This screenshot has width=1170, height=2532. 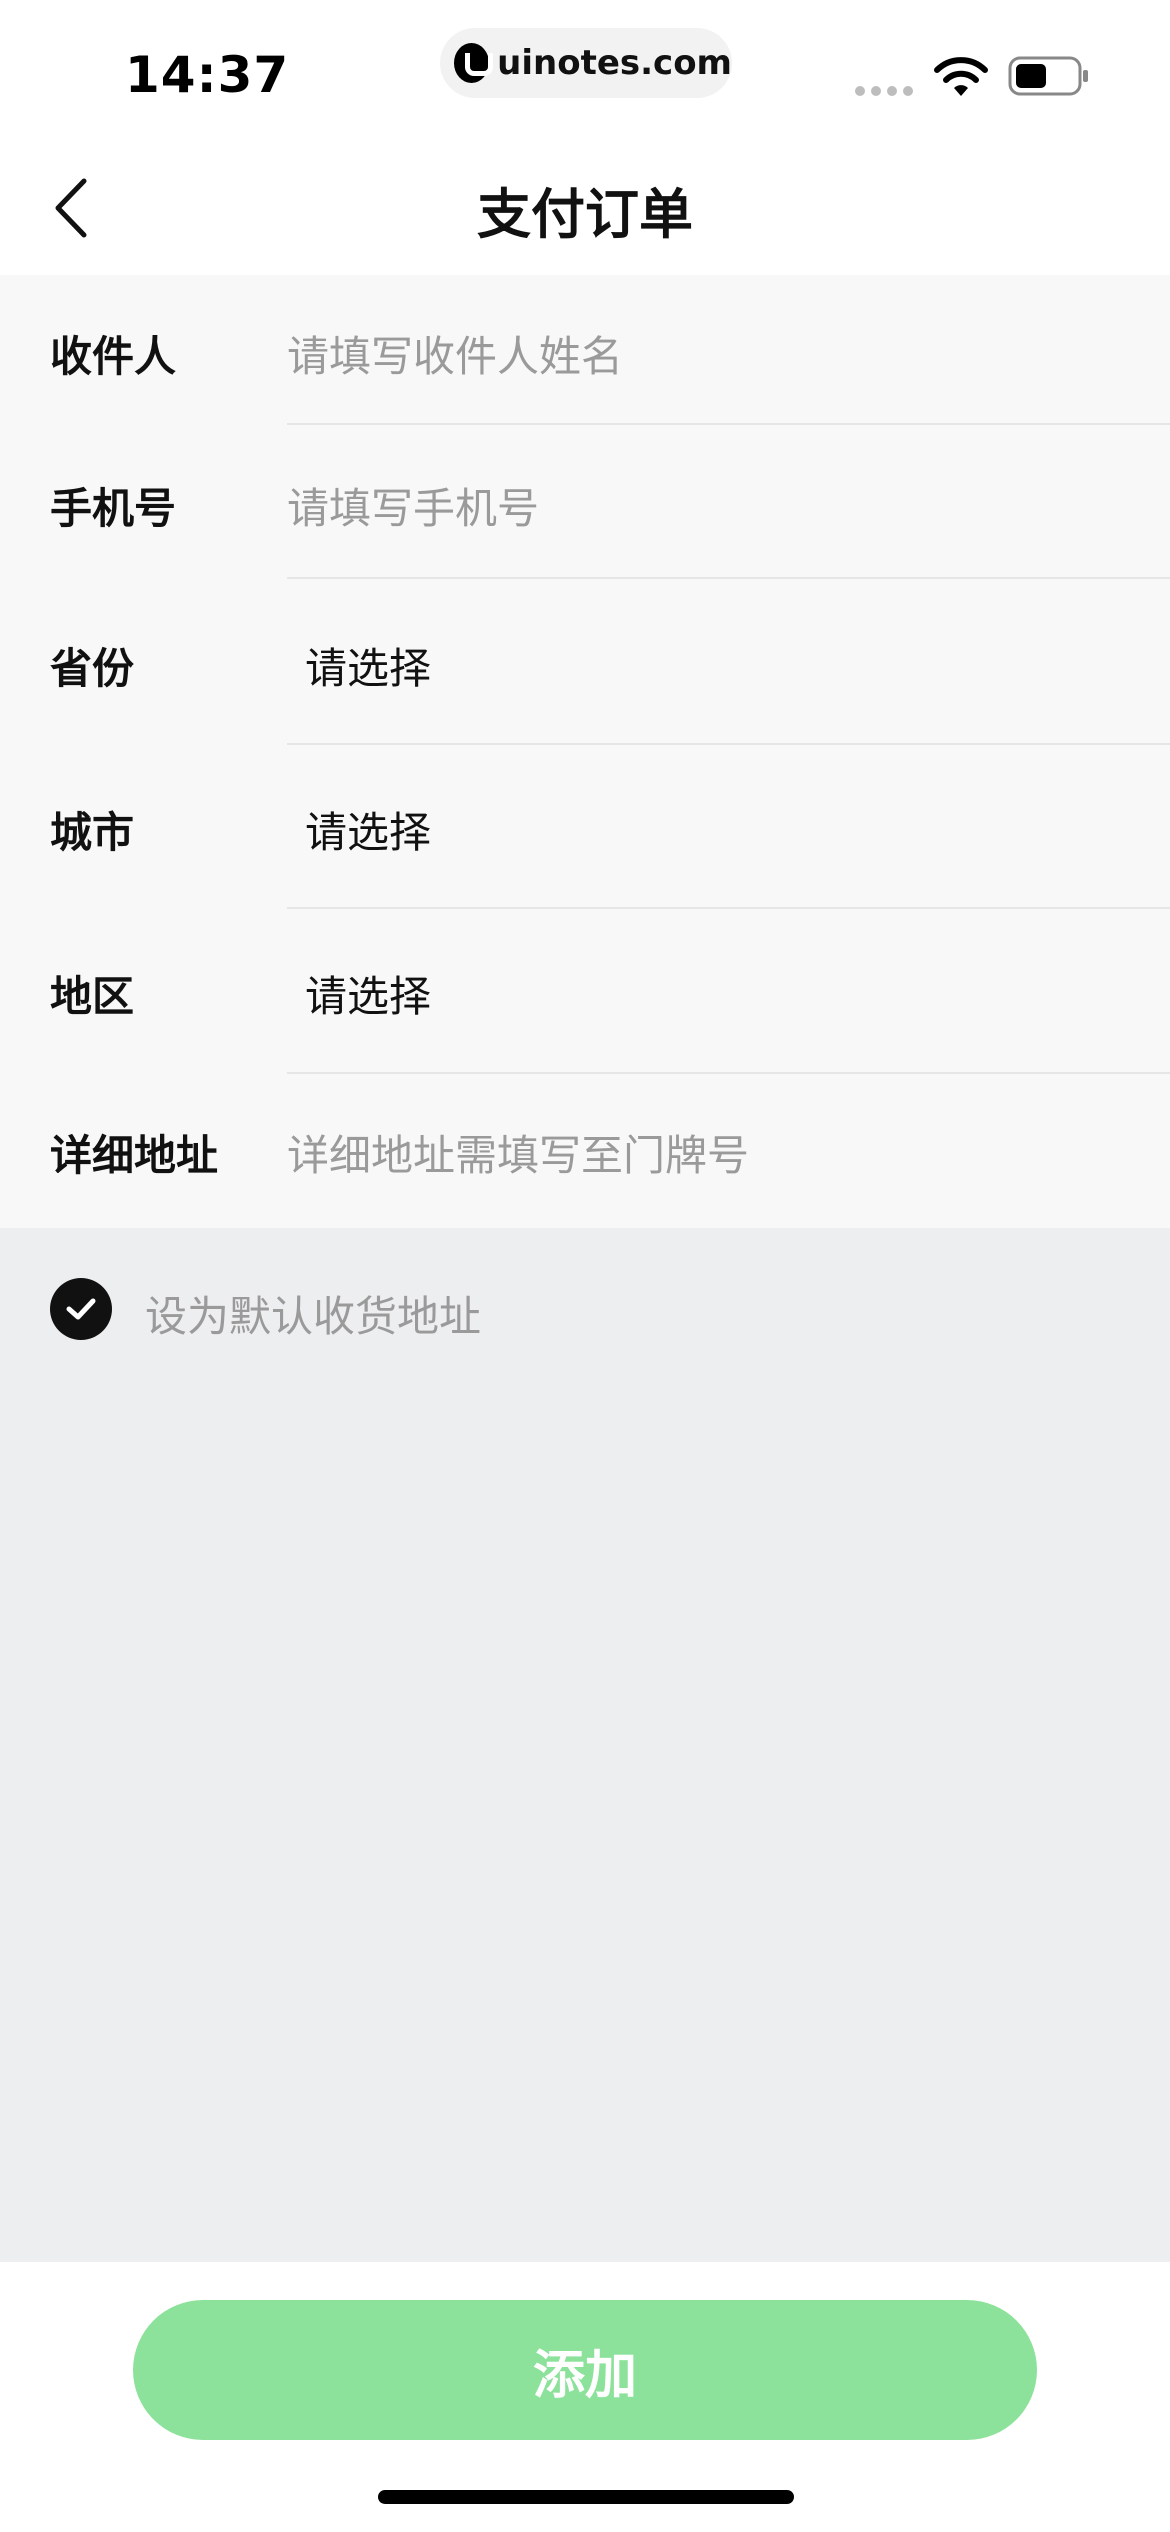 I want to click on province-select: 请选择, so click(x=368, y=665).